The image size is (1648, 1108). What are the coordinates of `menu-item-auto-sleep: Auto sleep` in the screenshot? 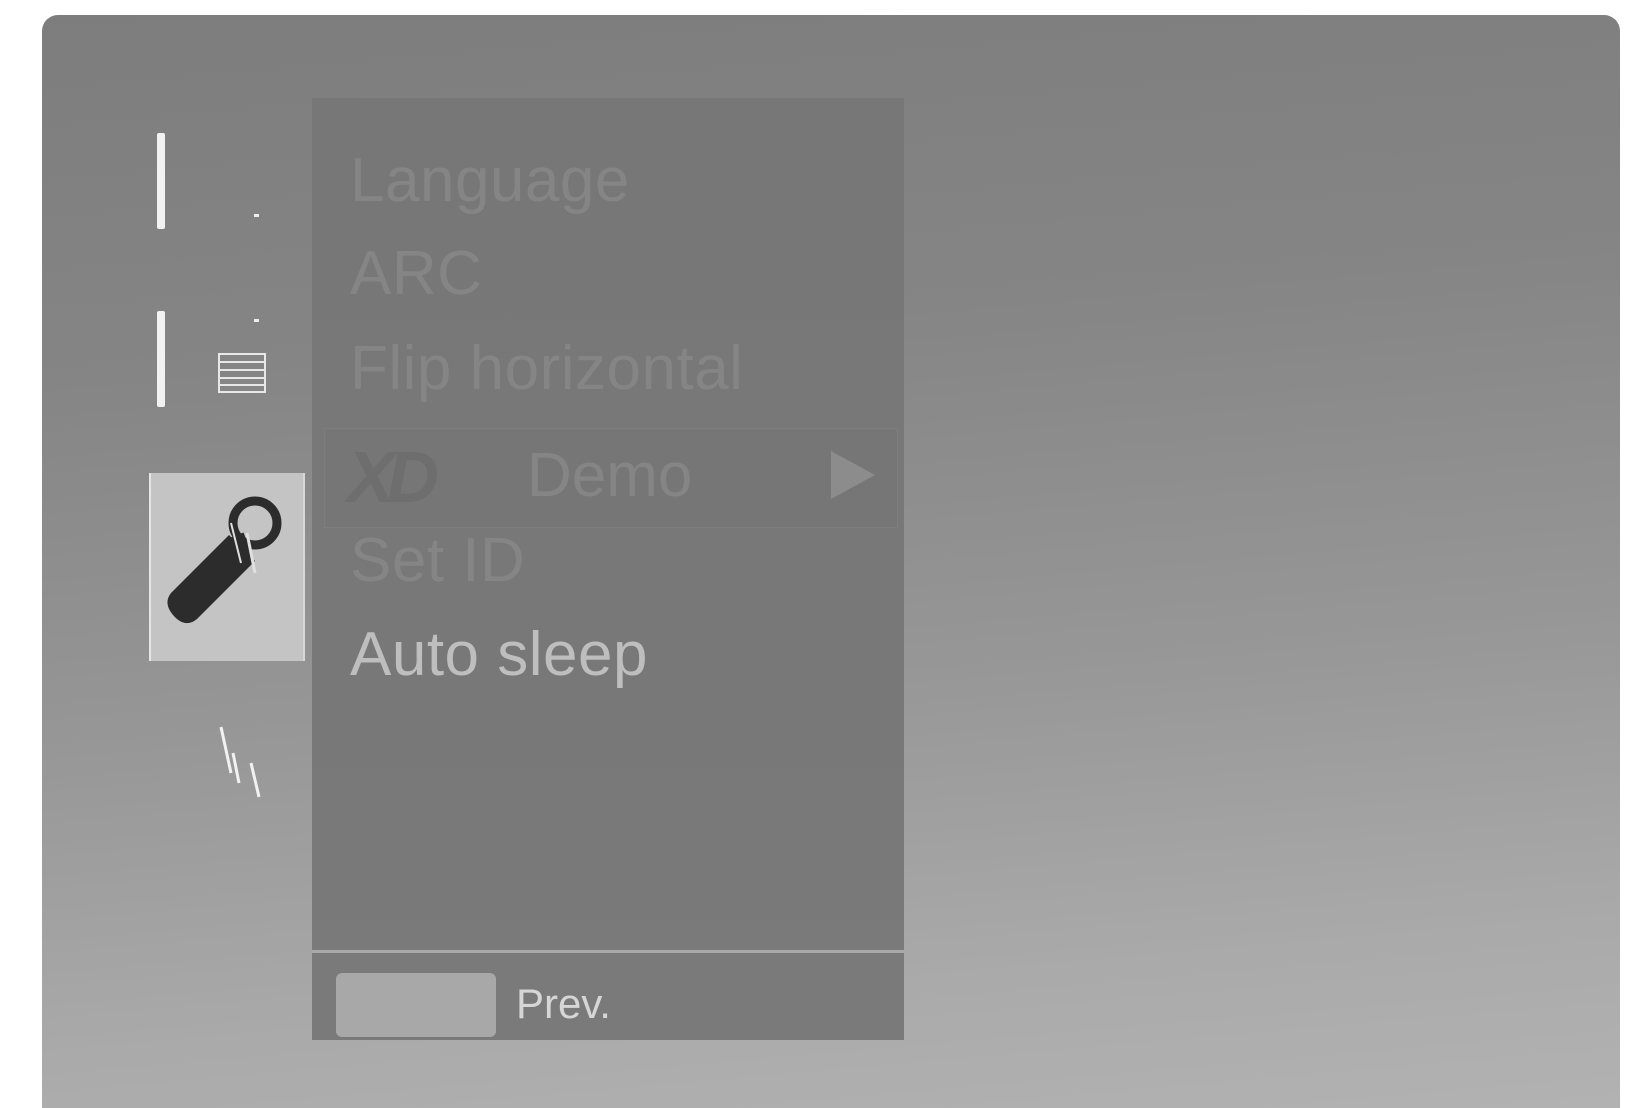 It's located at (499, 655).